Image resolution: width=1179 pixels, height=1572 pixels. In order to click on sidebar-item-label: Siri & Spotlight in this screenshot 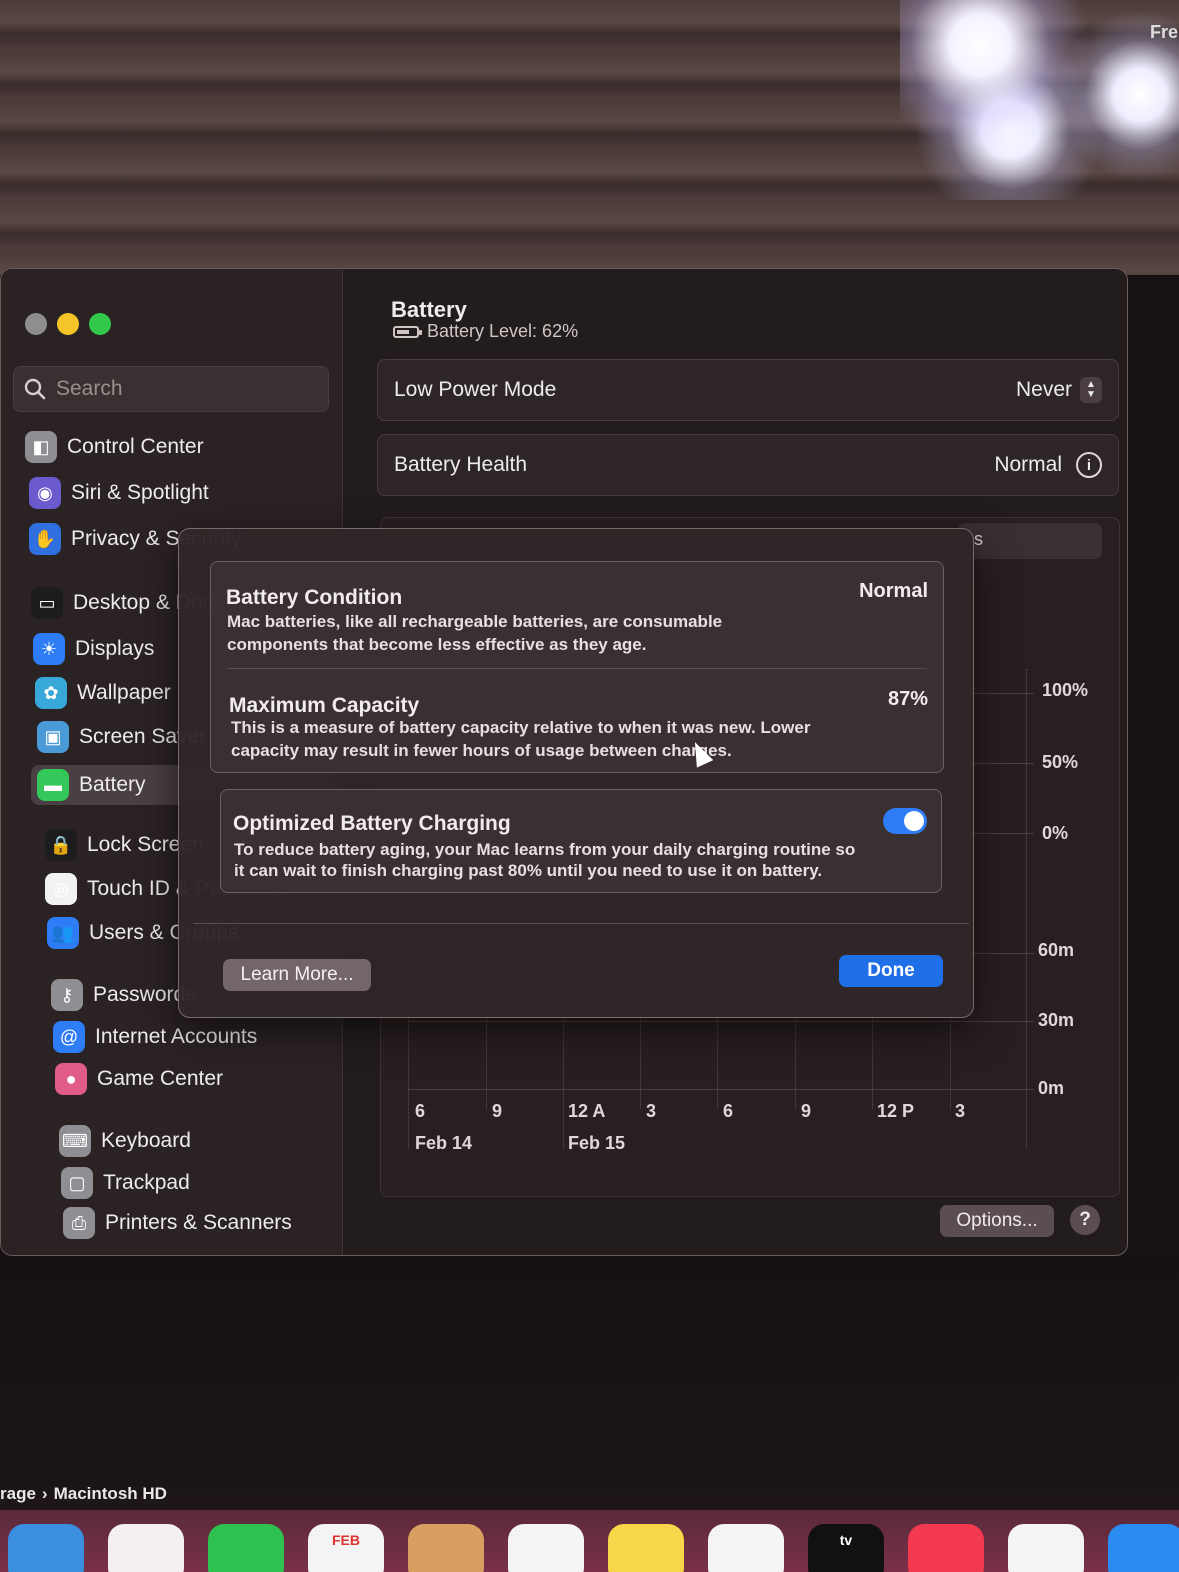, I will do `click(140, 492)`.